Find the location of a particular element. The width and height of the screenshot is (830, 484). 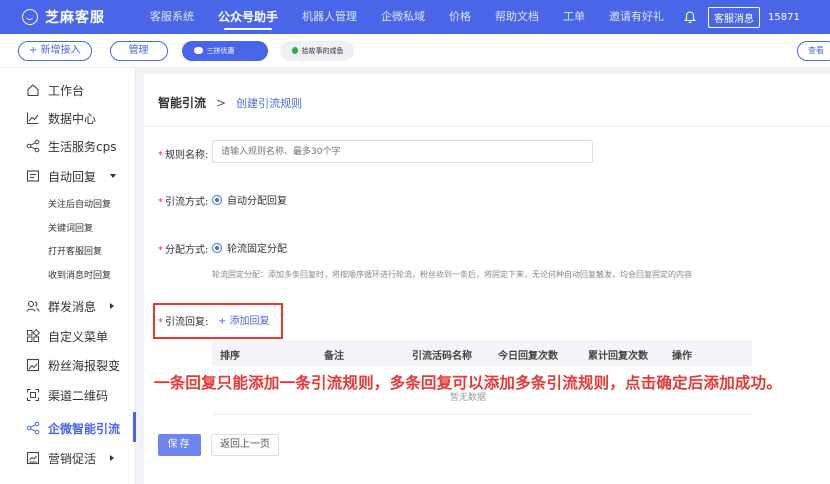

nav-wecom-private: 企微私域 is located at coordinates (403, 17).